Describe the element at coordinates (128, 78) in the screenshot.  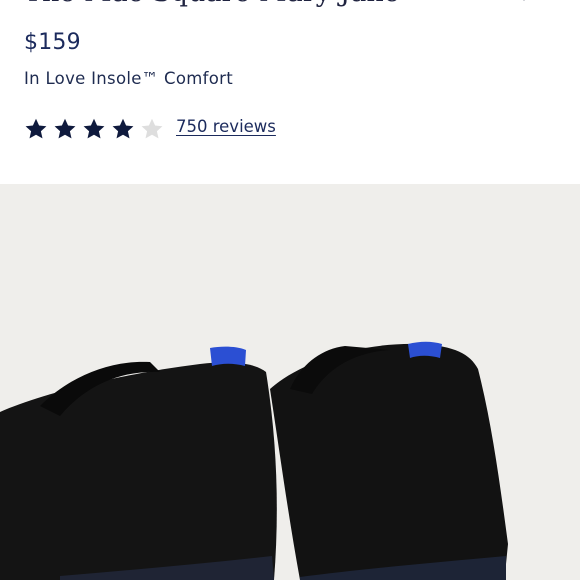
I see `feature-text: In Love Insole™ Comfort` at that location.